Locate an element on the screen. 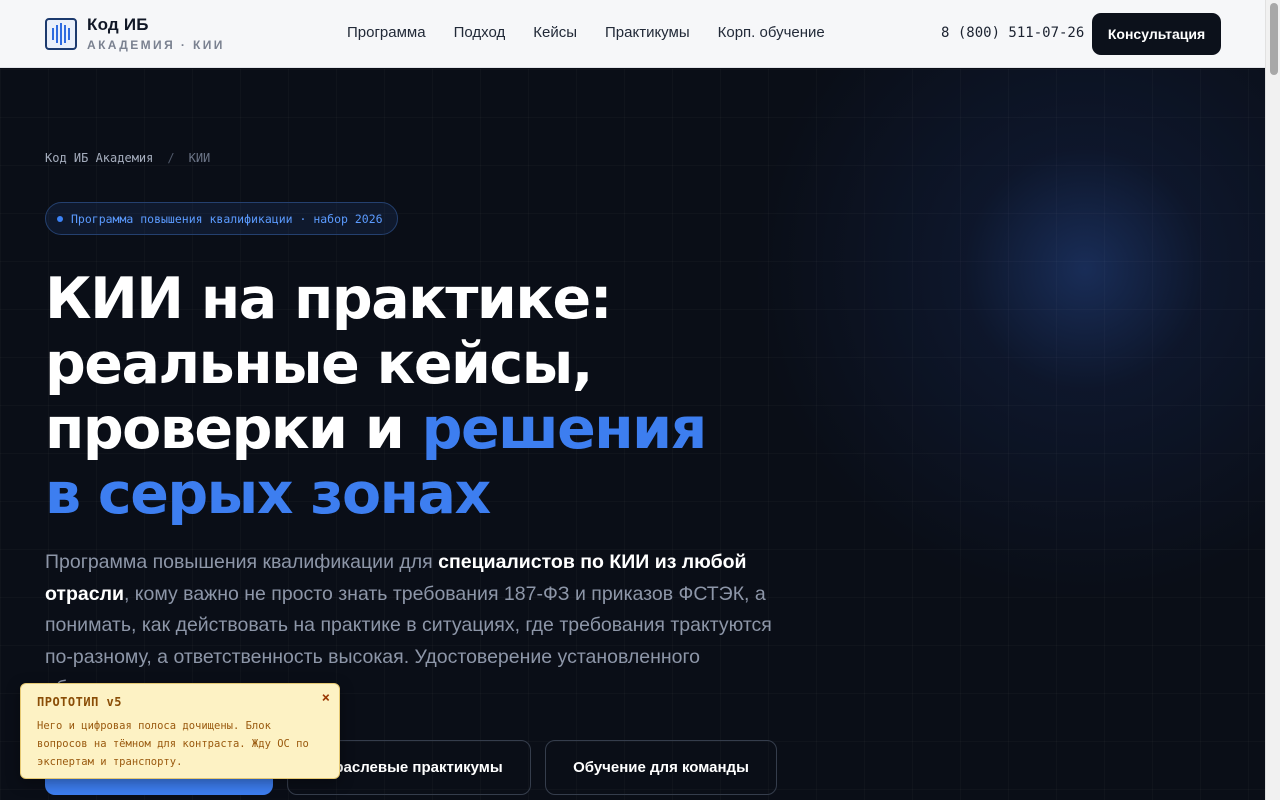  lead-text-1: Программа повышения квалификации для is located at coordinates (242, 562).